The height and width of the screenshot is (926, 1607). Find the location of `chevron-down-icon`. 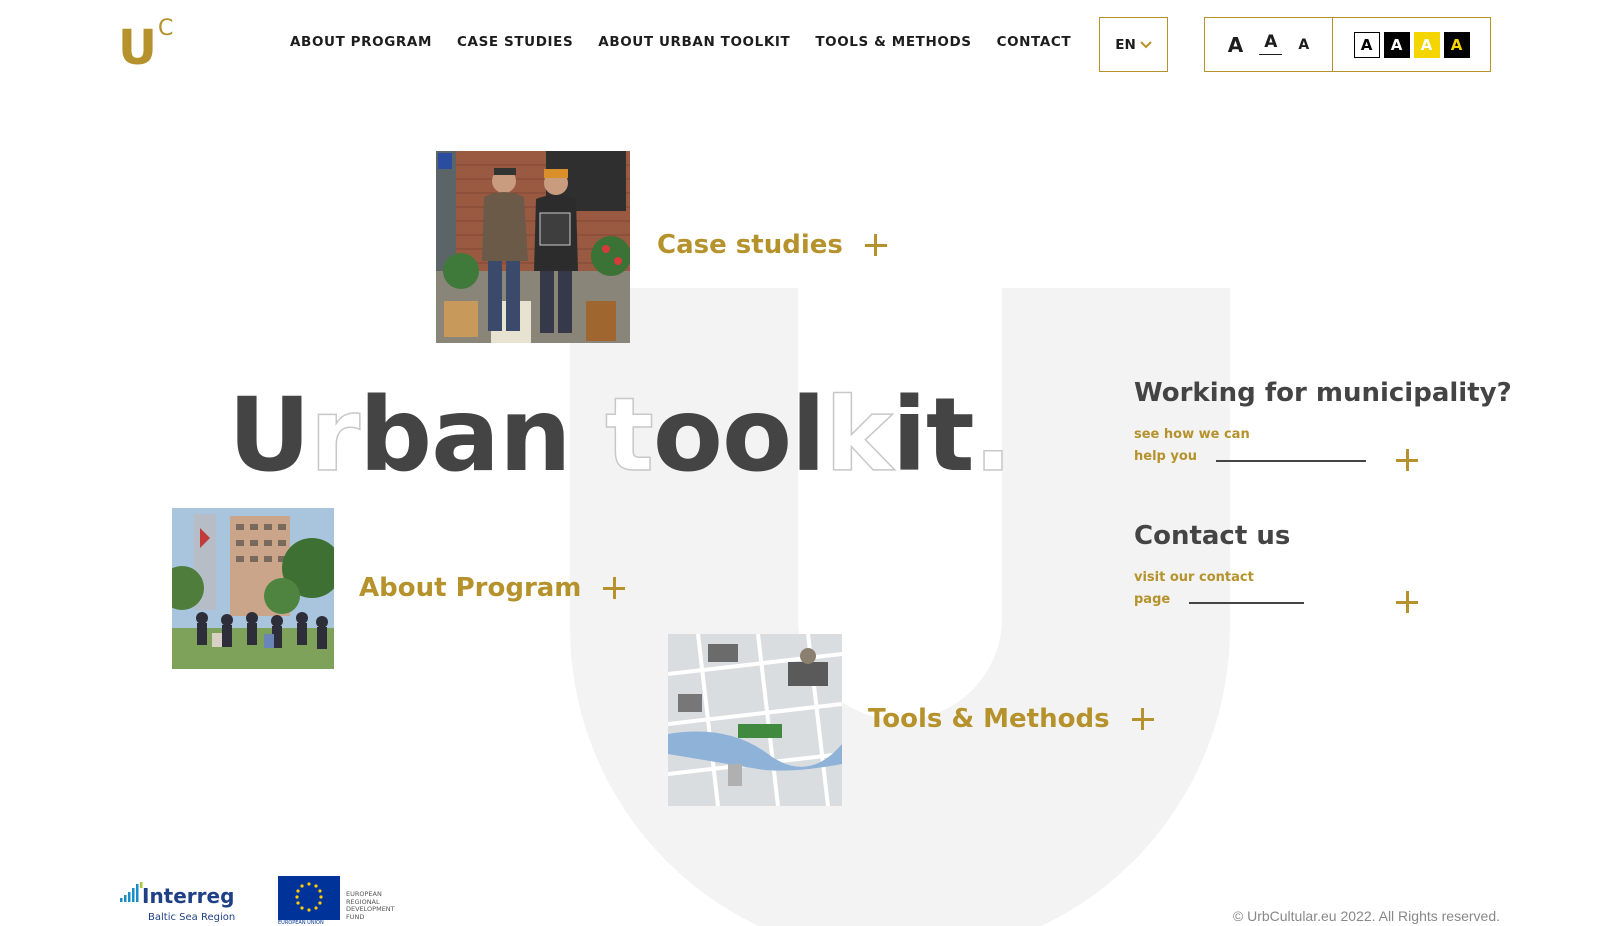

chevron-down-icon is located at coordinates (1146, 44).